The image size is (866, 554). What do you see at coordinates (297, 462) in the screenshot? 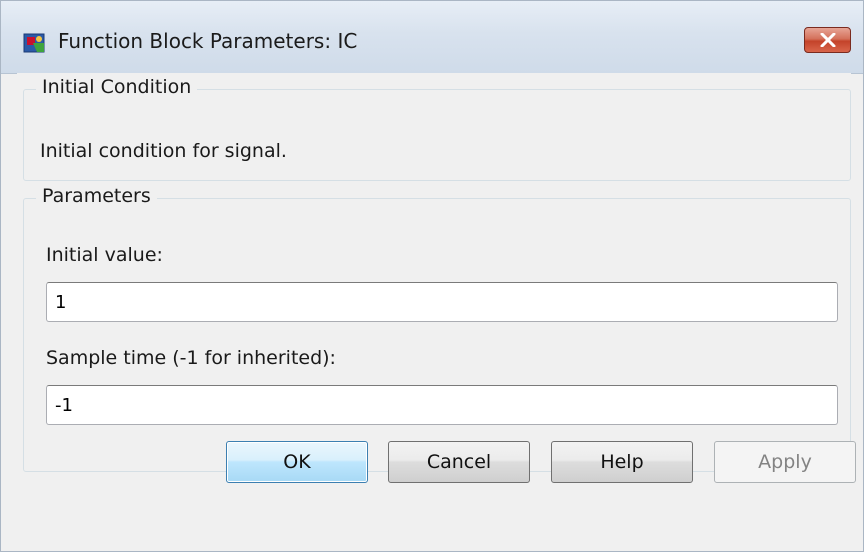
I see `ok-button: OK` at bounding box center [297, 462].